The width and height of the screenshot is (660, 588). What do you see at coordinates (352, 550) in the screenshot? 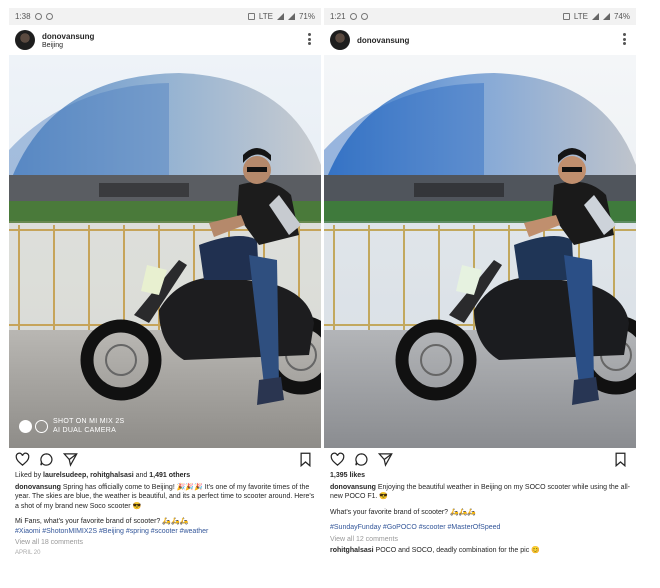
I see `comment-username: rohitghalsasi` at bounding box center [352, 550].